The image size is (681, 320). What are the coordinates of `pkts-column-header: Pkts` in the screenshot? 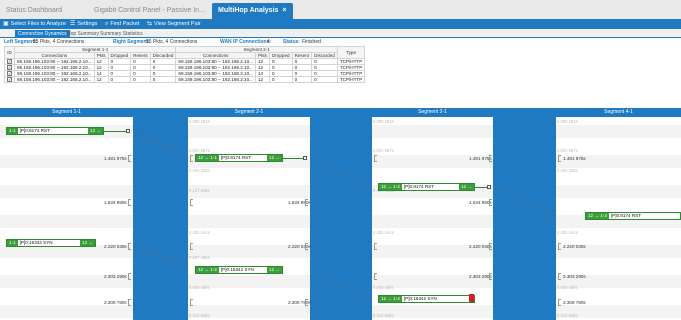 It's located at (101, 55).